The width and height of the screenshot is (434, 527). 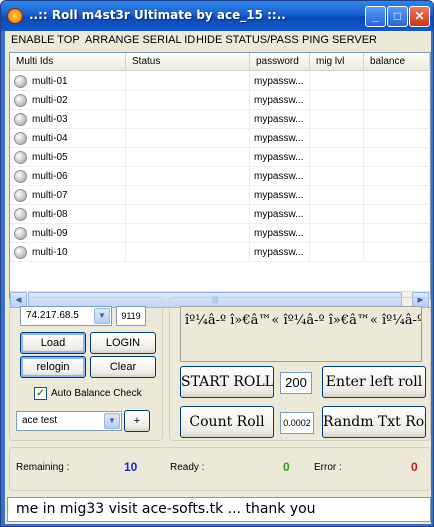 I want to click on maximize-button: □, so click(x=397, y=16).